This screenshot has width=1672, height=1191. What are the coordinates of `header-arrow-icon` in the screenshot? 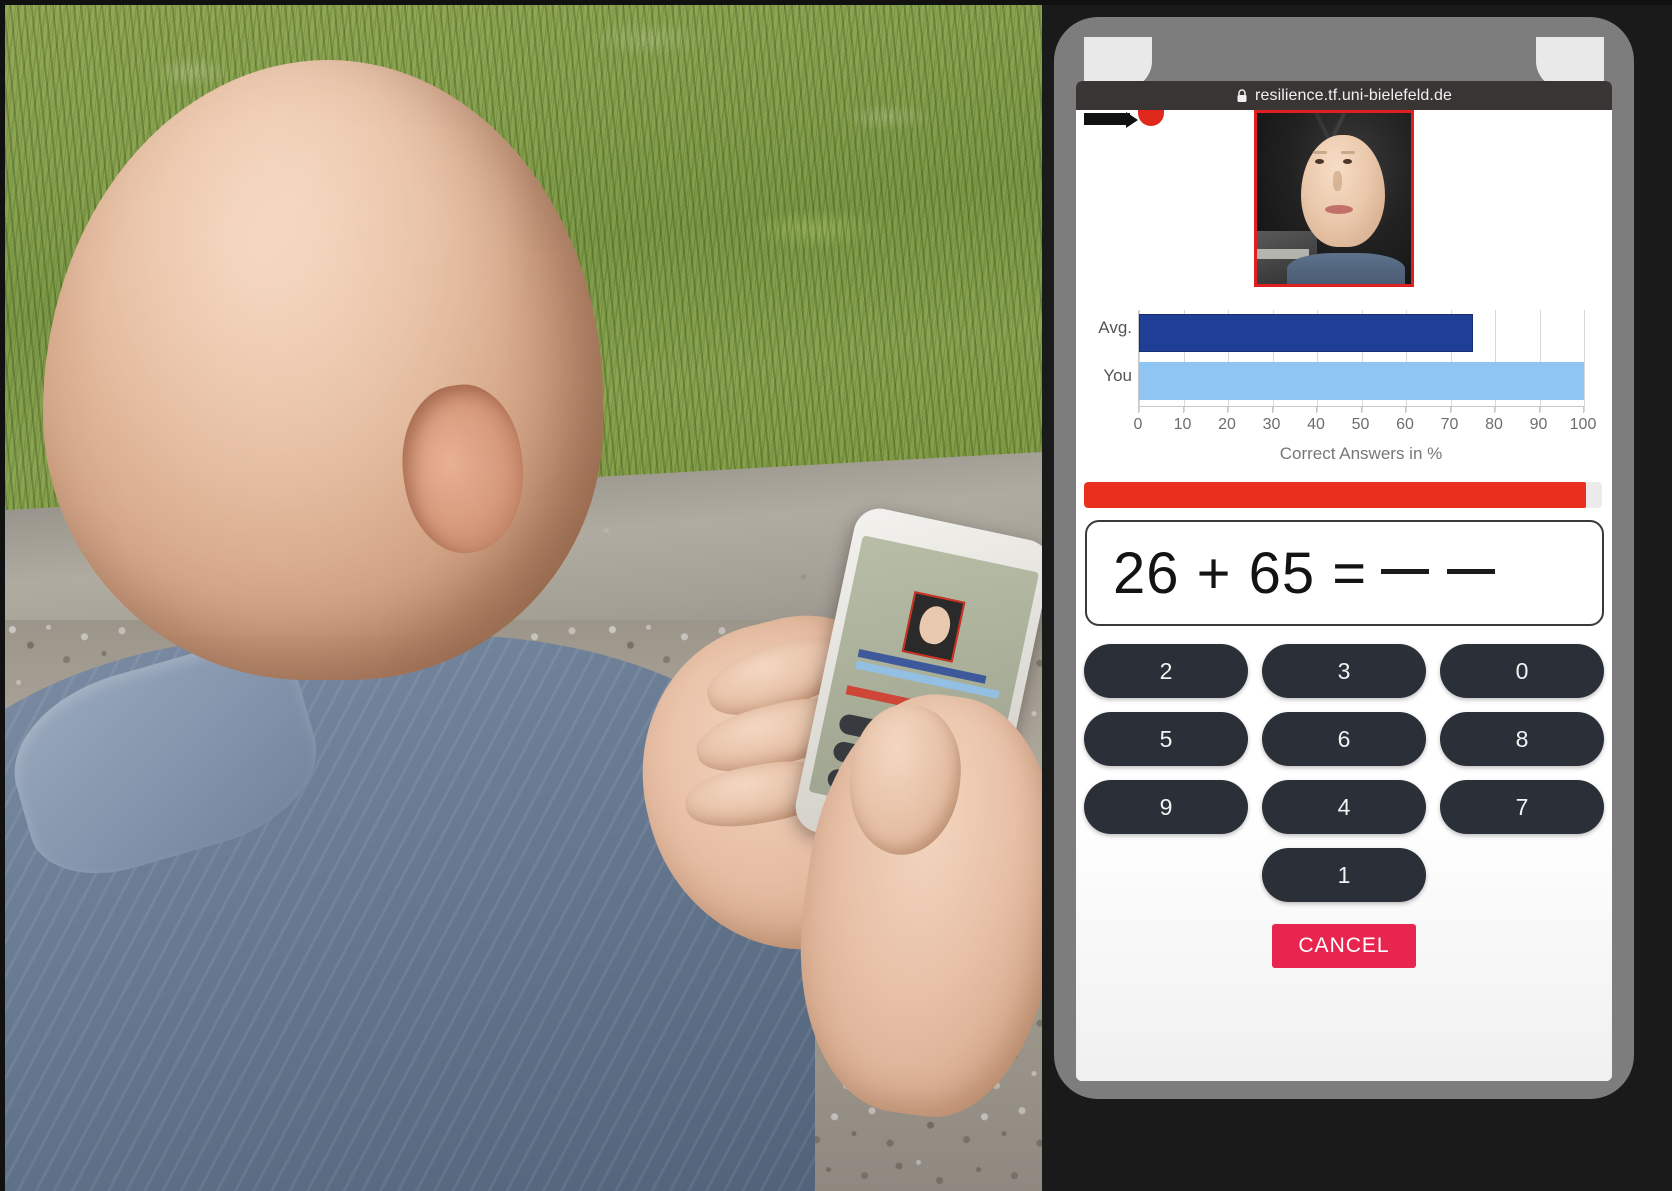 It's located at (1132, 120).